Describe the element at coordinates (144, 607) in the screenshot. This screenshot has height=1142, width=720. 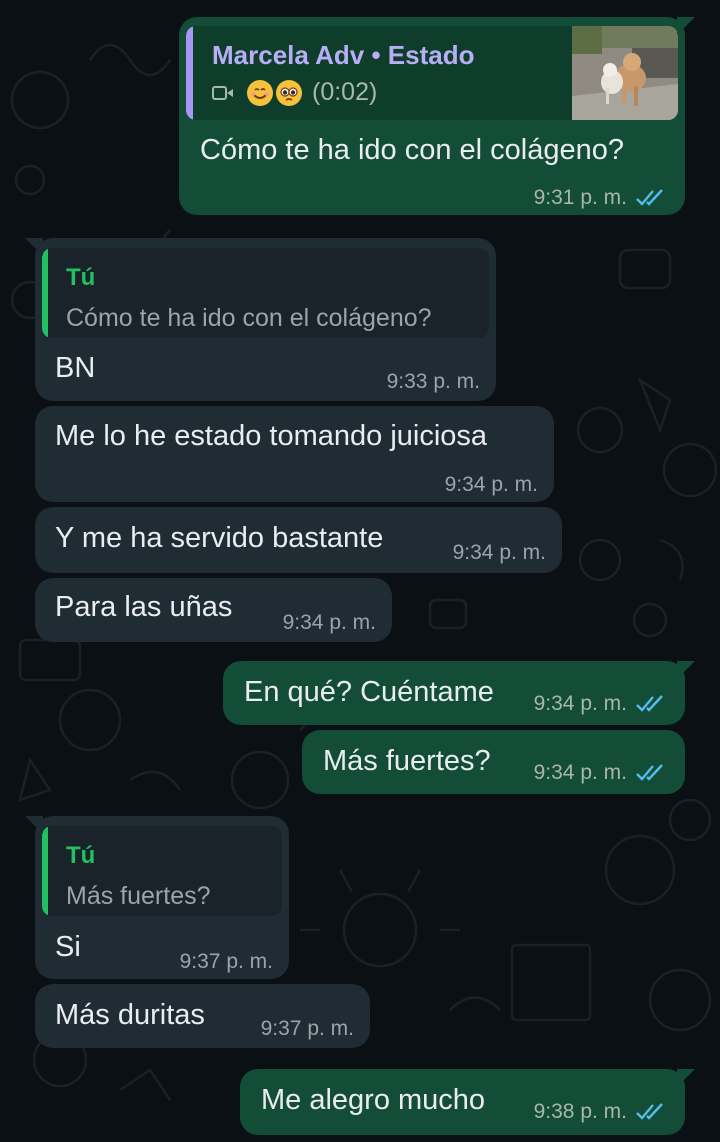
I see `message-text: Para las uñas` at that location.